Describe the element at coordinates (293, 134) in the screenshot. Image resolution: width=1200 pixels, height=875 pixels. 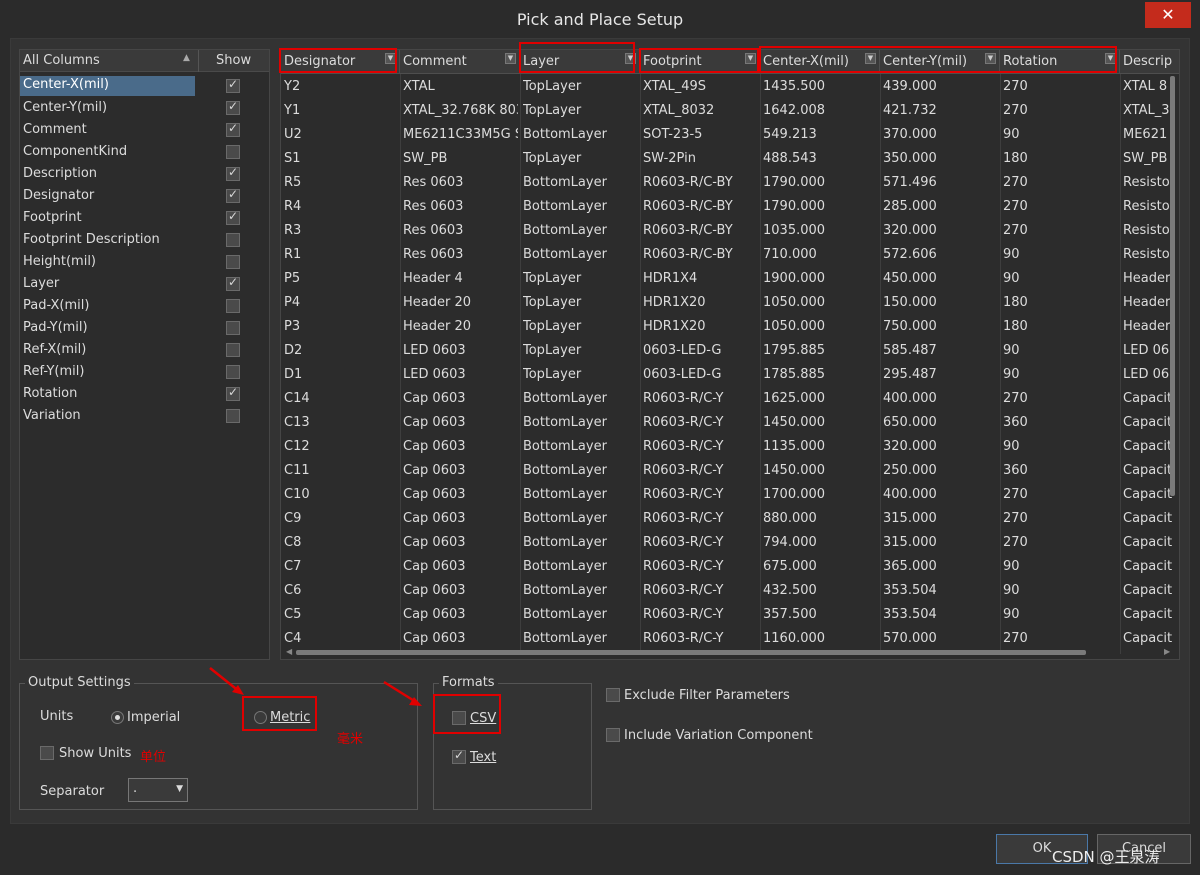
I see `table-cell: U2` at that location.